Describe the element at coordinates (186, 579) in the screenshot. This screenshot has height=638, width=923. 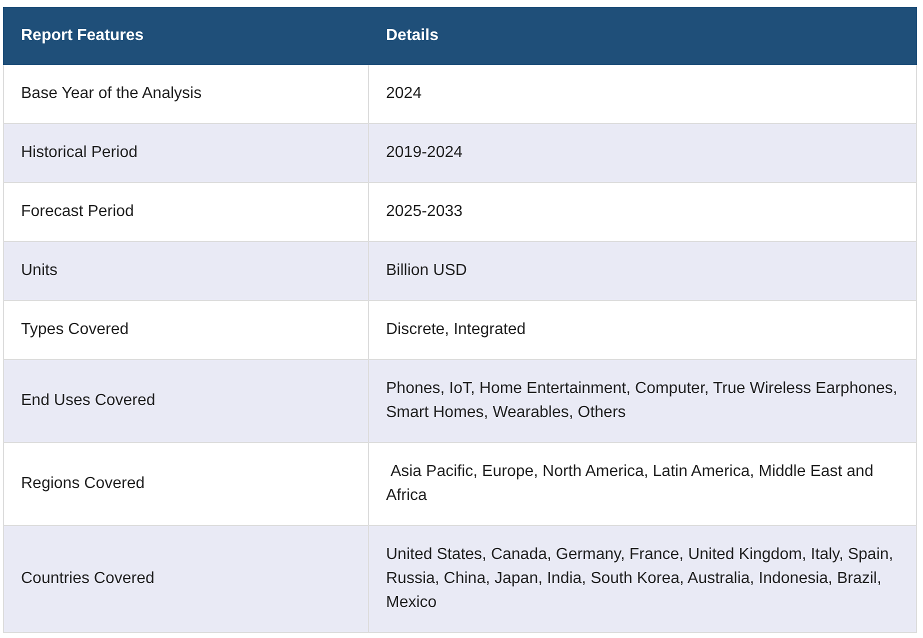
I see `table-cell: Countries Covered` at that location.